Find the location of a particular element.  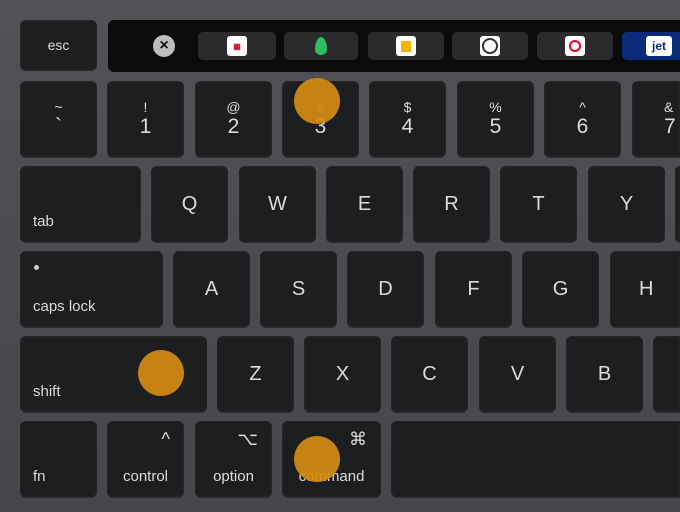

key-y: Y is located at coordinates (626, 204).